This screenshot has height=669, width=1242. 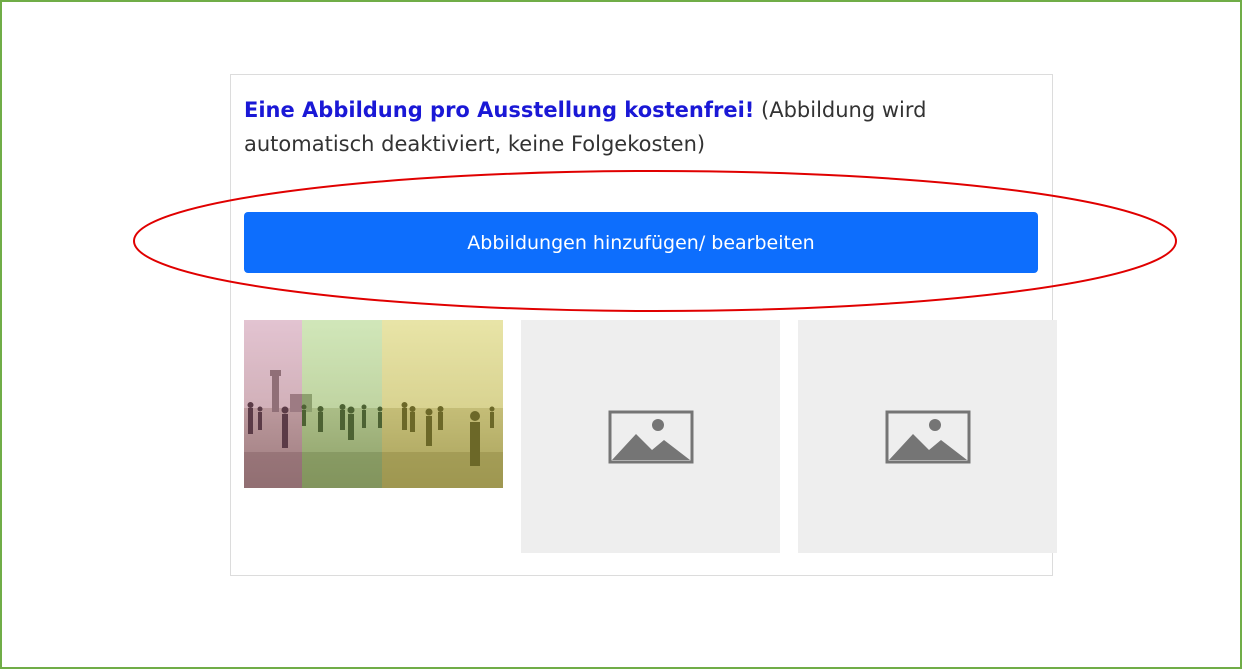 I want to click on thumbnail-photo, so click(x=373, y=404).